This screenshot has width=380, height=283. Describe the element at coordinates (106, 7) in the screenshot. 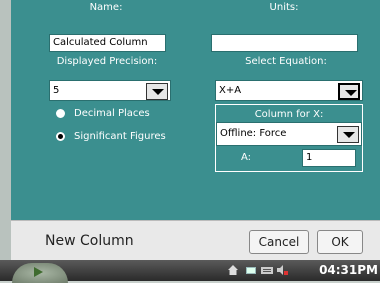

I see `name-label: Name:` at that location.